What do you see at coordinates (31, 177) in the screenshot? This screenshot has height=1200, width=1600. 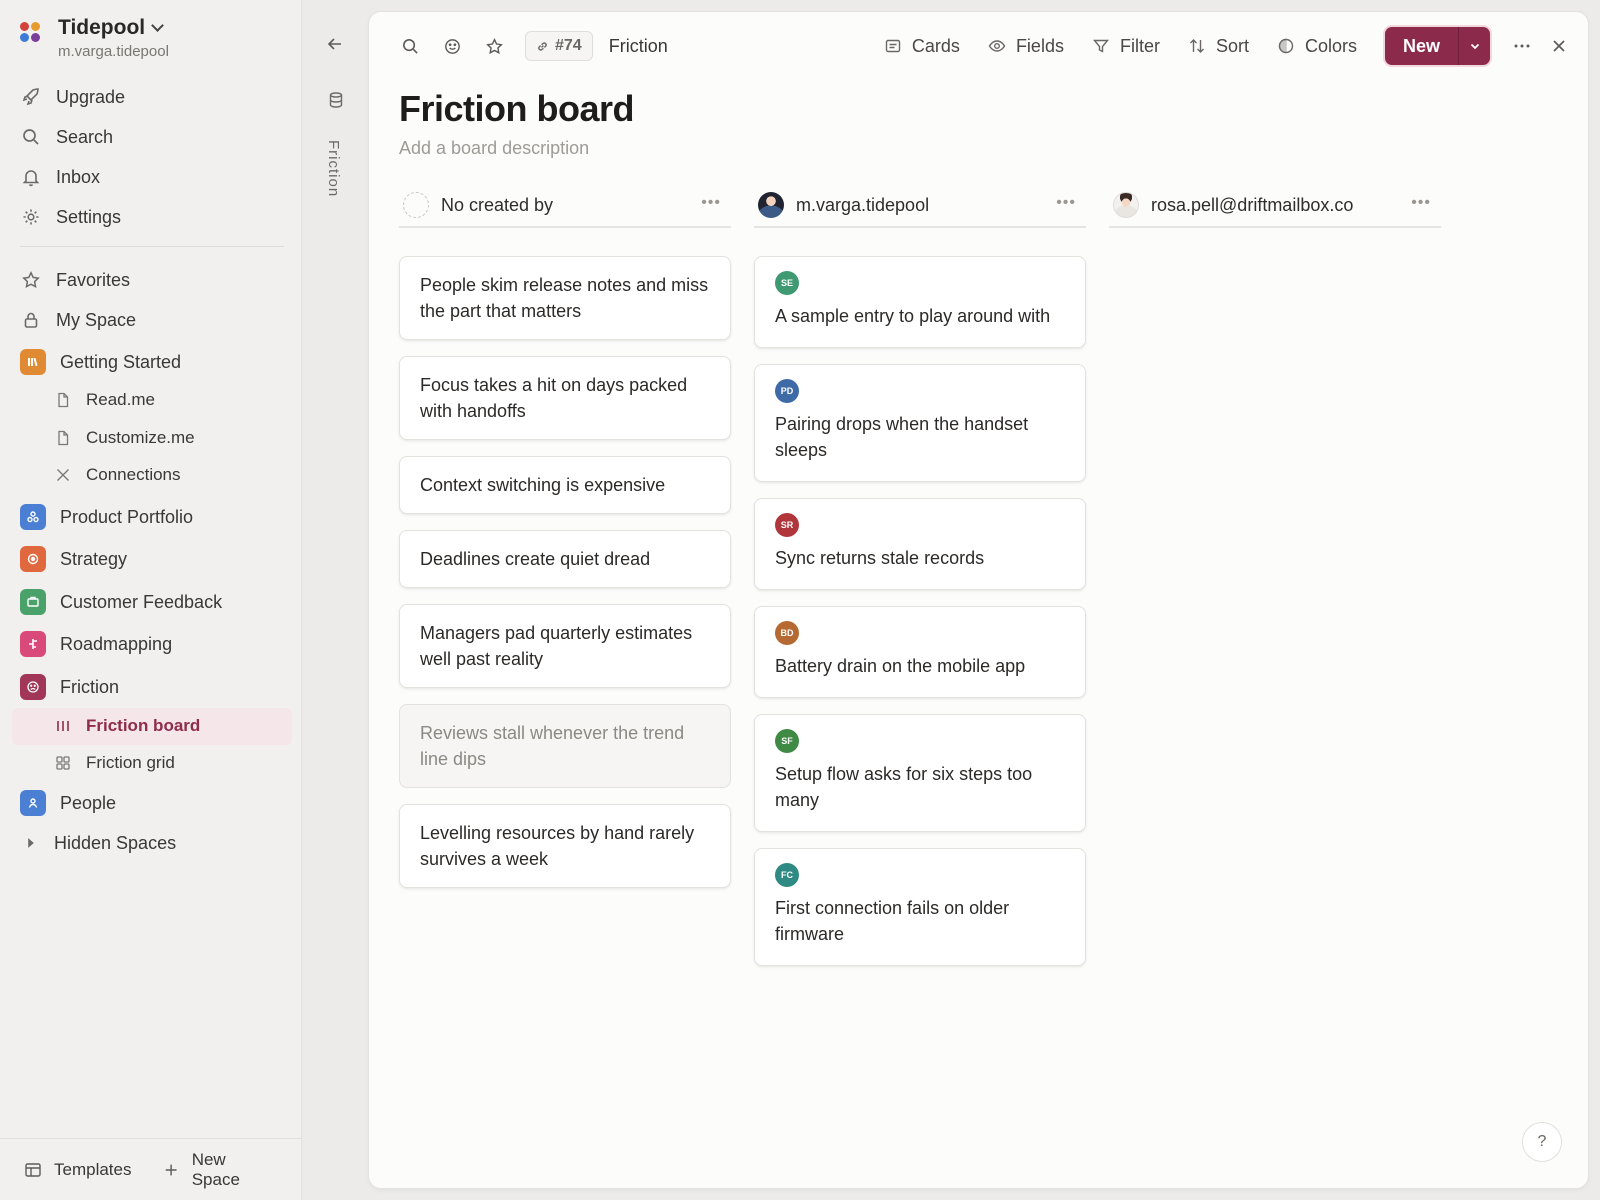 I see `bell-icon` at bounding box center [31, 177].